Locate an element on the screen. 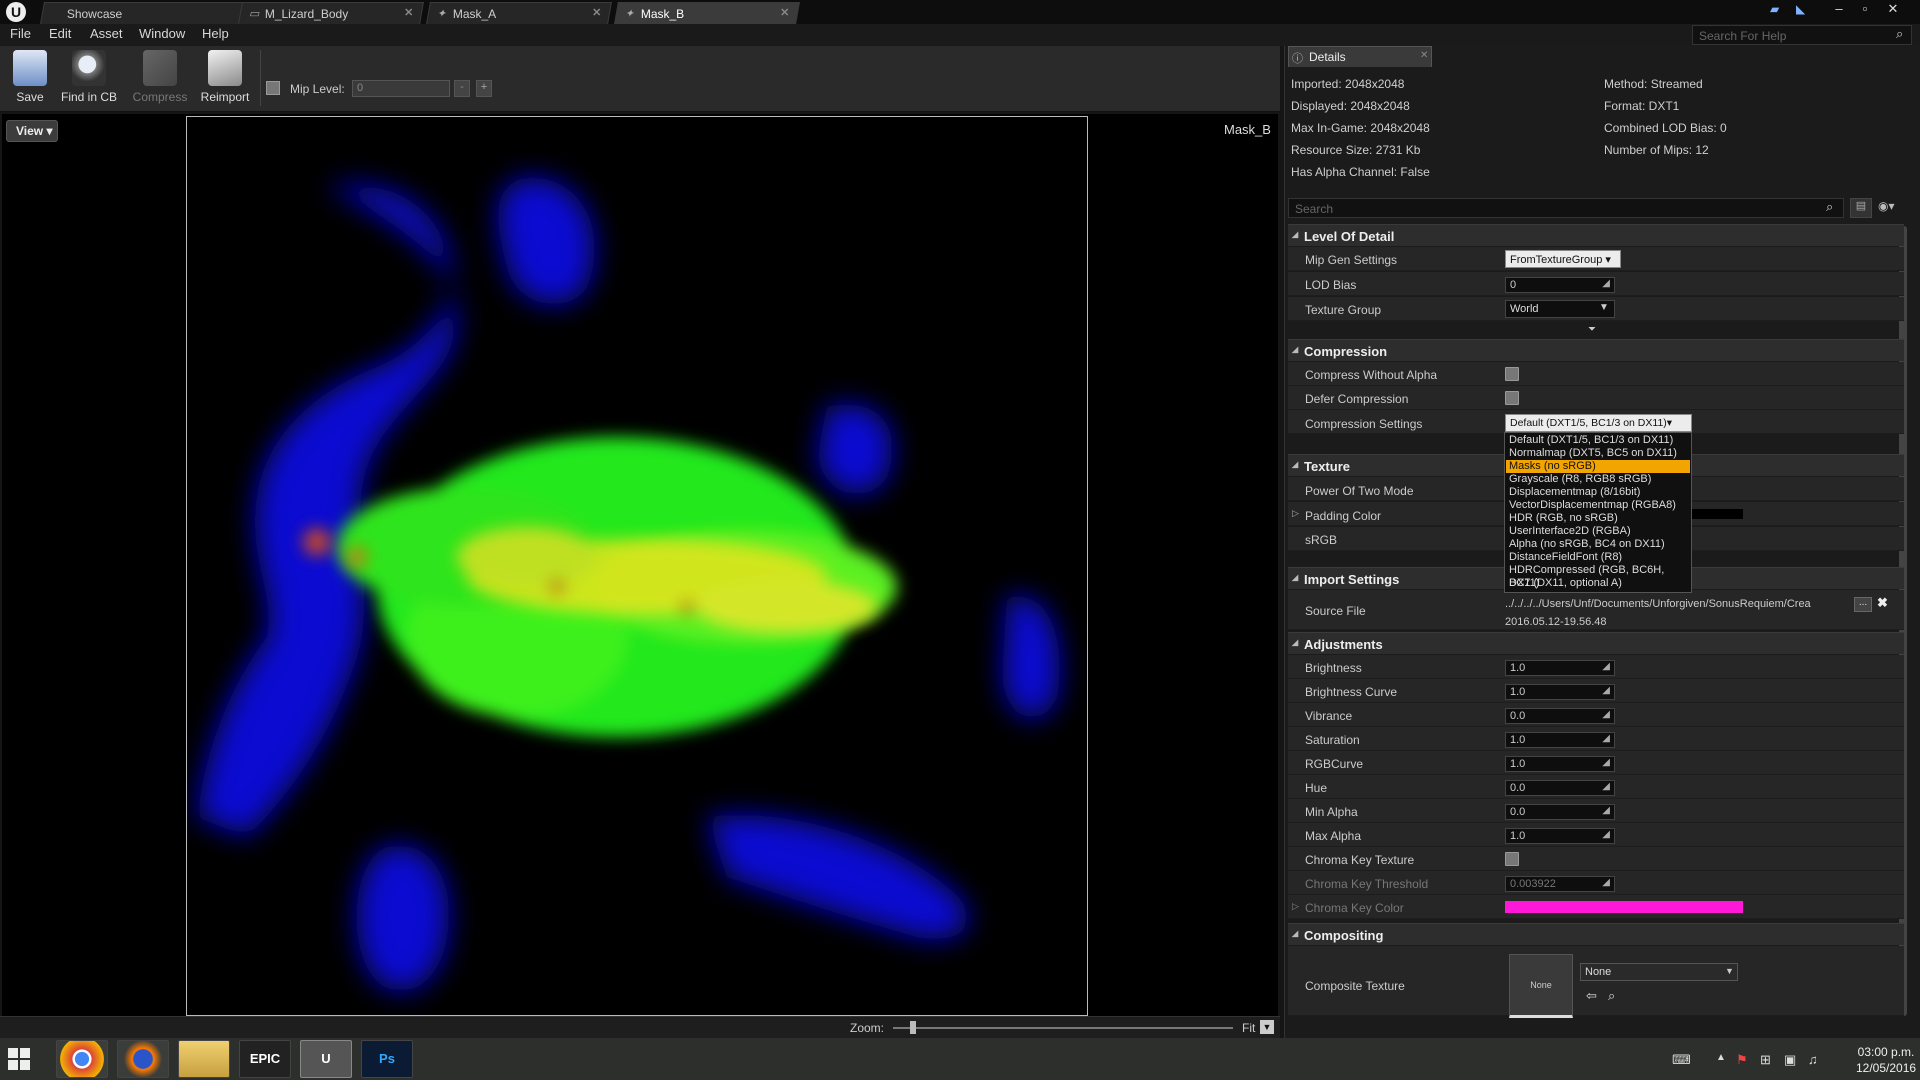  epic-launcher-icon: EPIC is located at coordinates (265, 1059).